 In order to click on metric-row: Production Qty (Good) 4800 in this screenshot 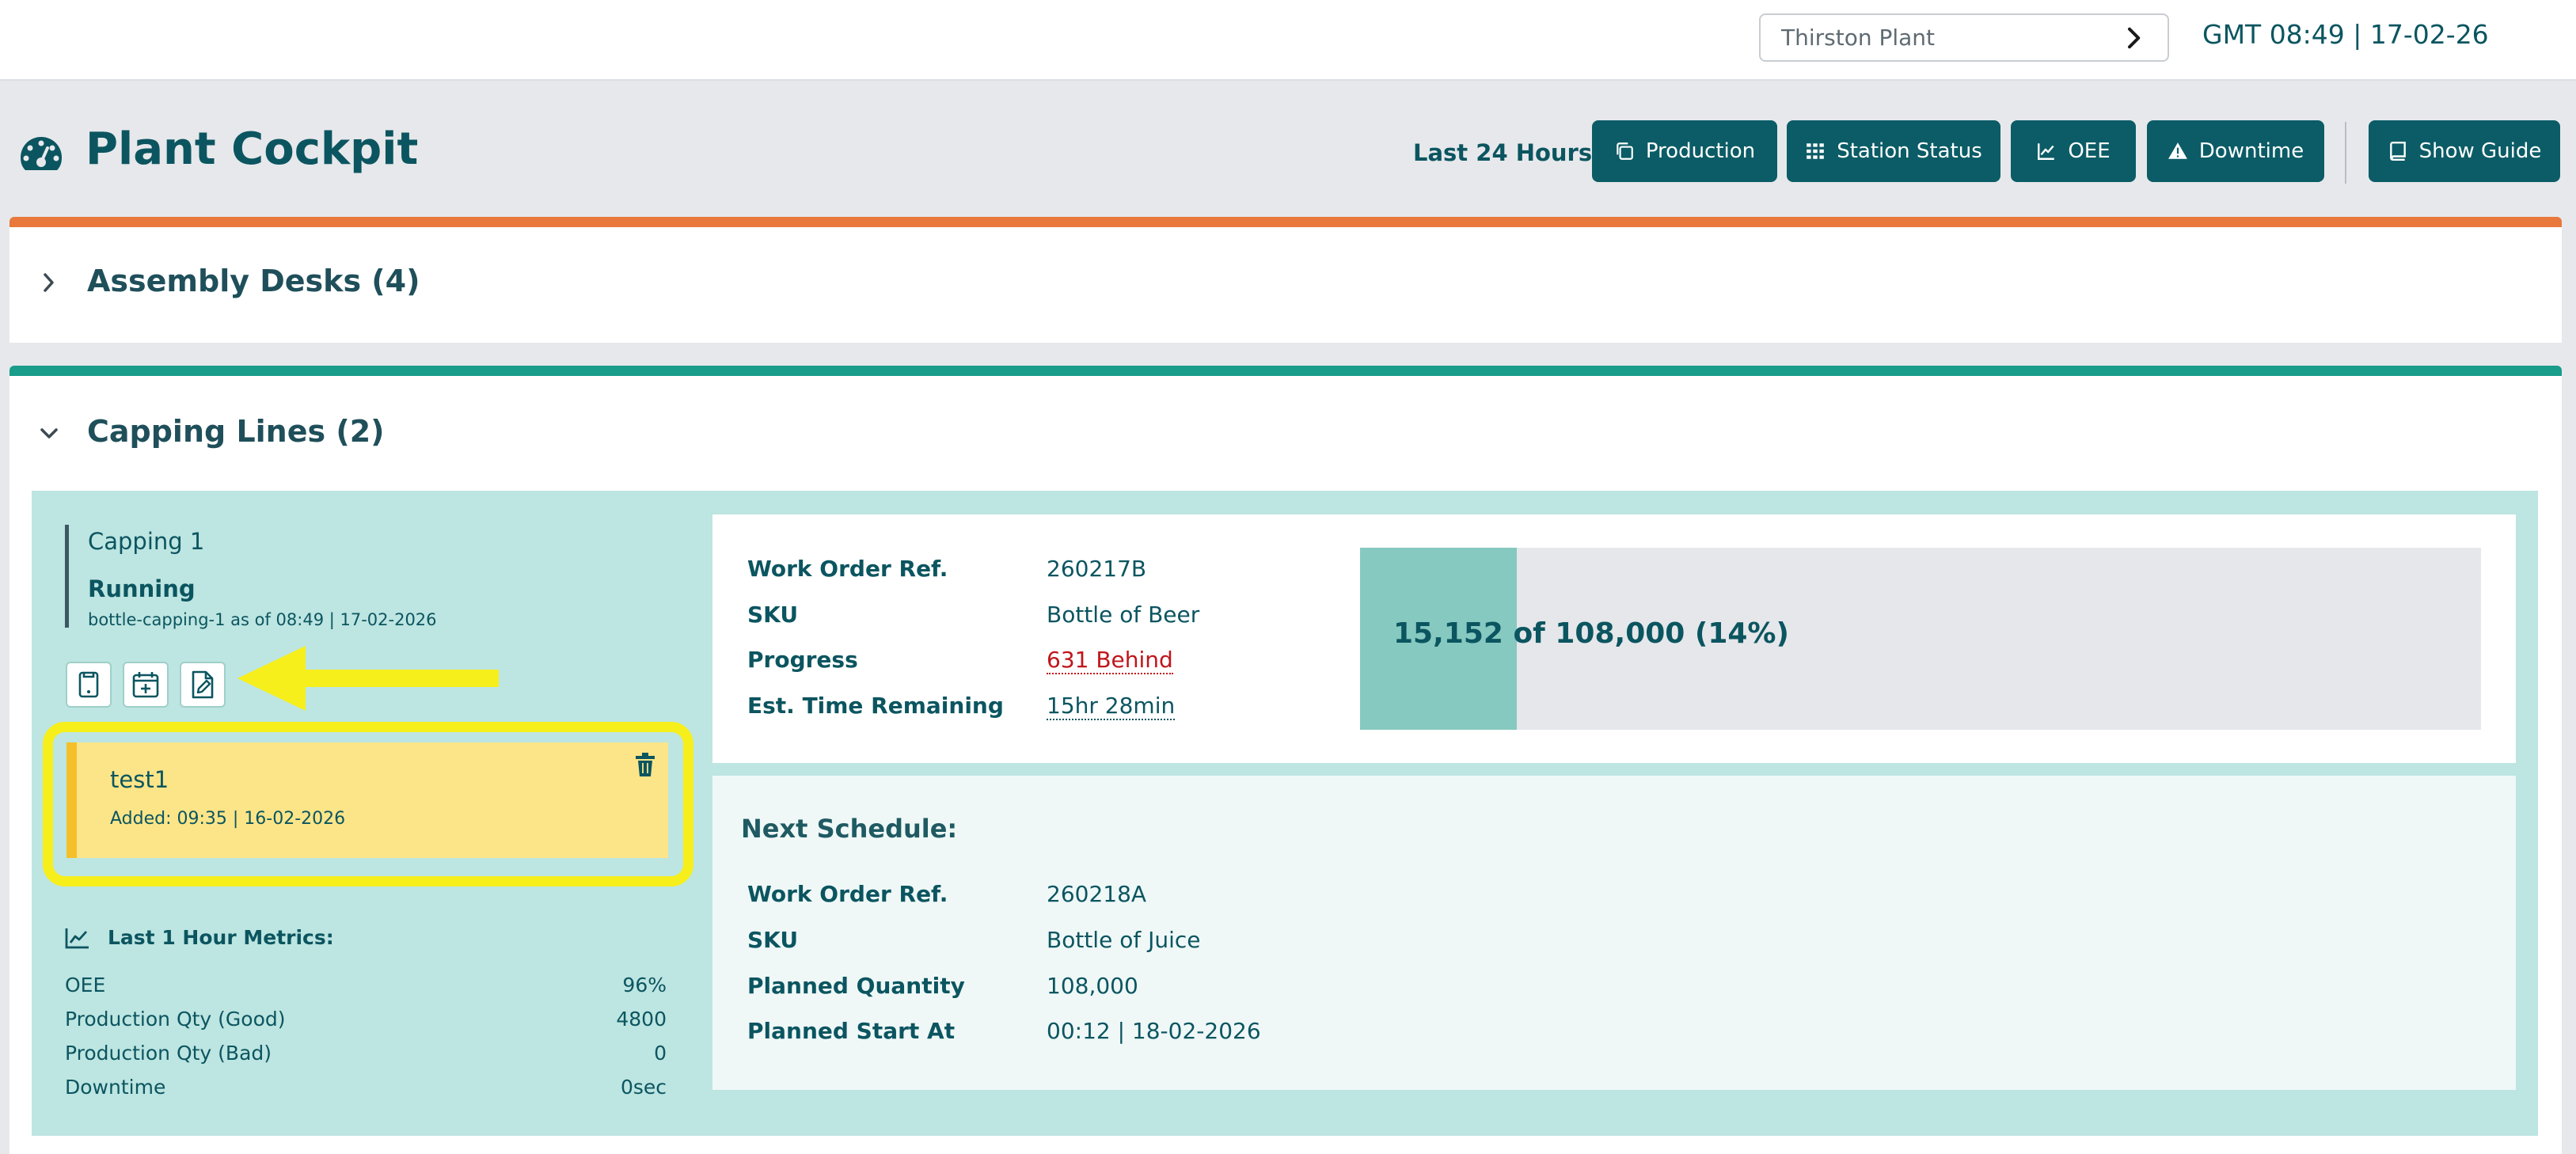, I will do `click(366, 1023)`.